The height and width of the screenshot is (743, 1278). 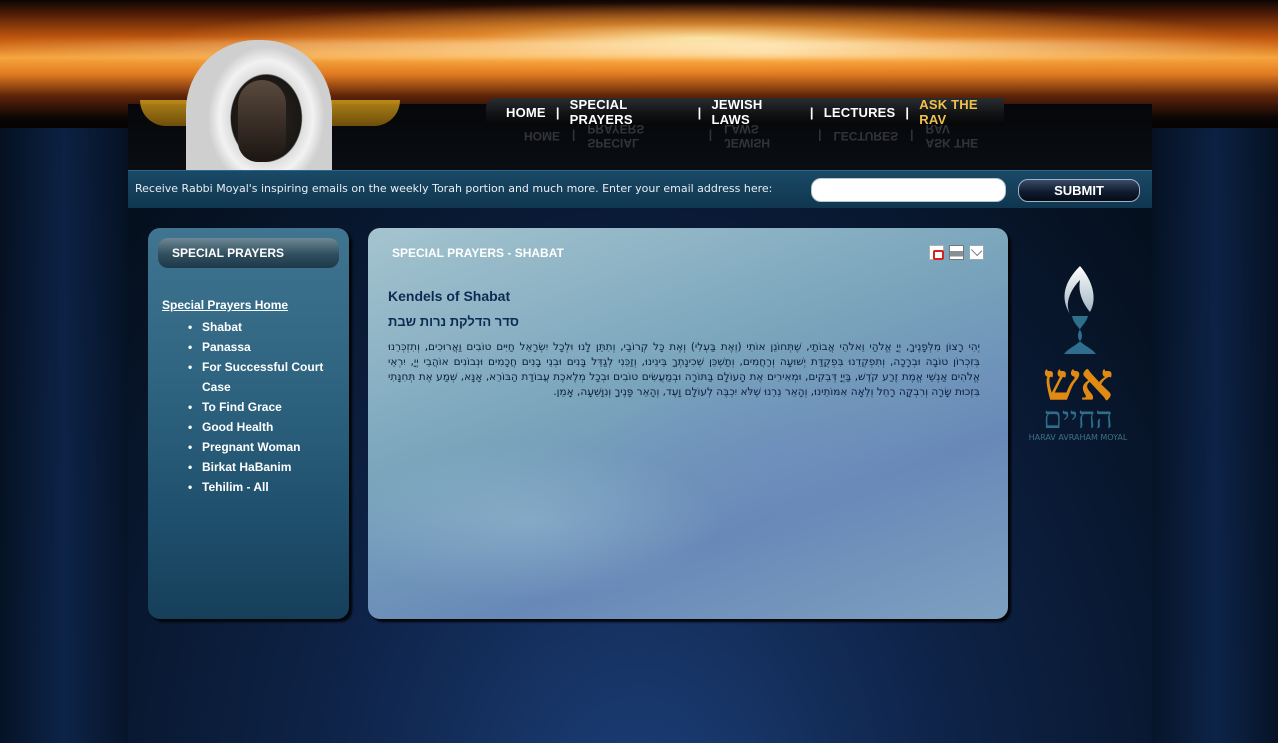 What do you see at coordinates (260, 327) in the screenshot?
I see `sidebar-item-shabat: Shabat` at bounding box center [260, 327].